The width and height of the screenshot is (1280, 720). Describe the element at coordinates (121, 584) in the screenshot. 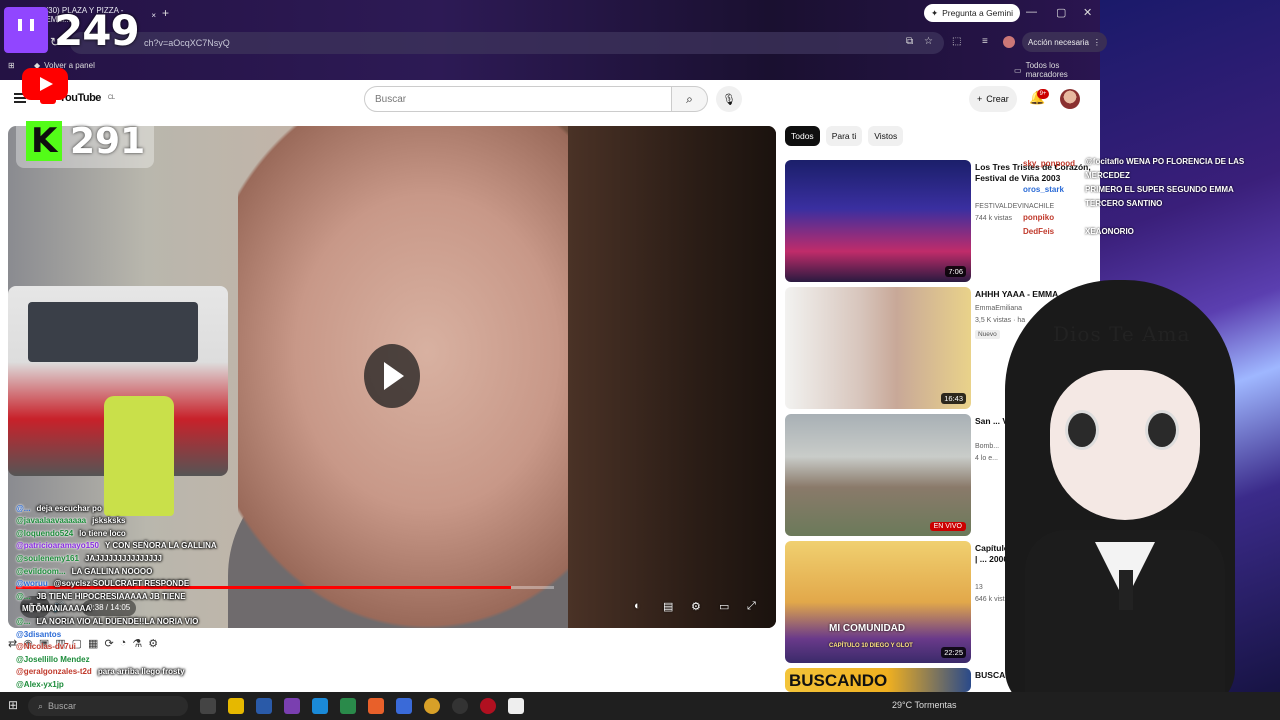

I see `chat-message: @soyclsz SOULCRAFT RESPONDE` at that location.